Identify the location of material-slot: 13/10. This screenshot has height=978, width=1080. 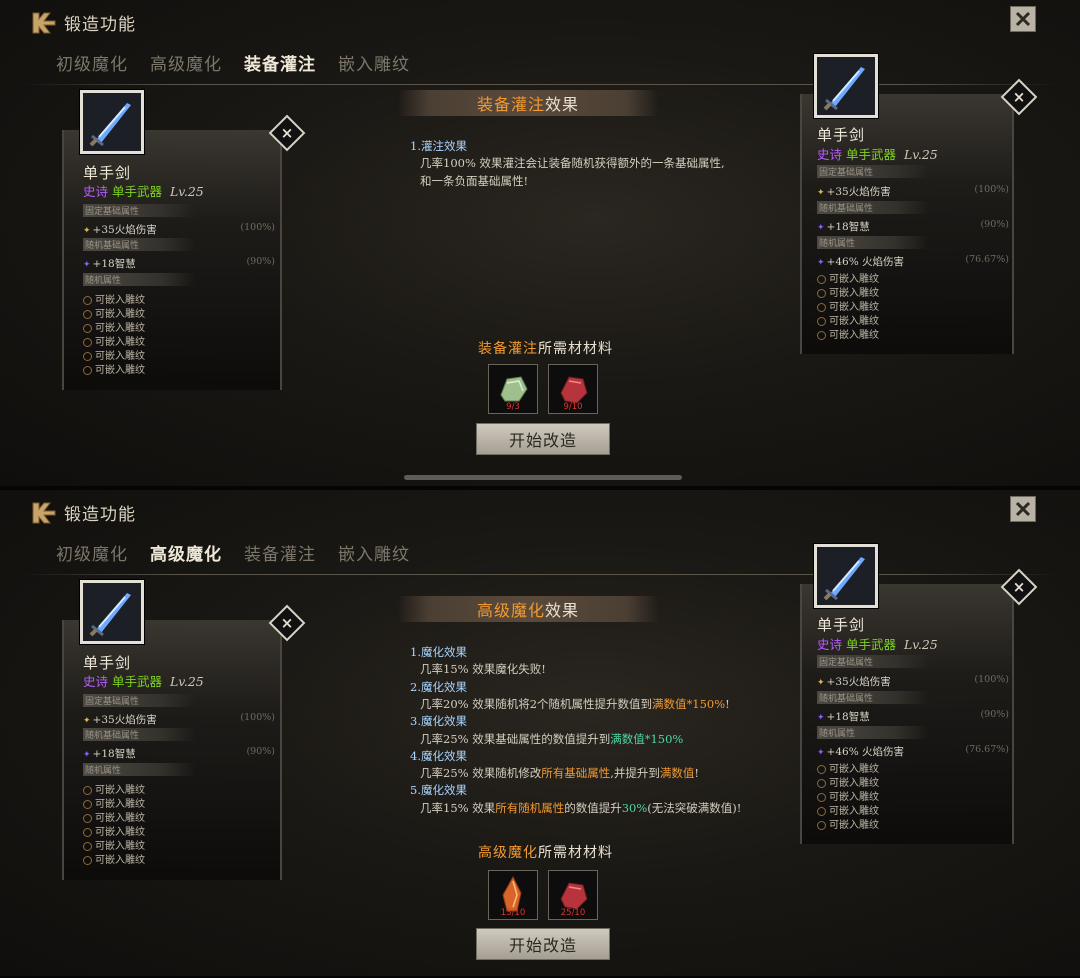
(513, 895).